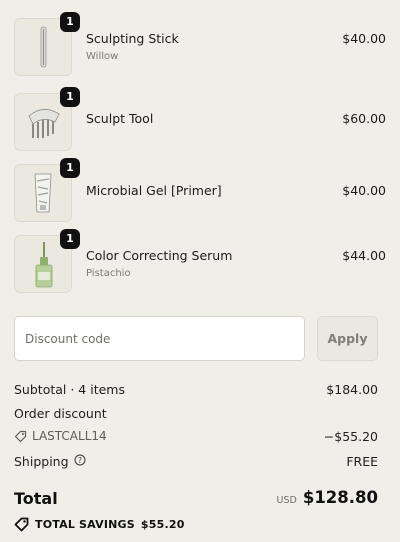 This screenshot has height=542, width=400. Describe the element at coordinates (200, 45) in the screenshot. I see `line-item: 1 Sculpting Stick Willow $40.00` at that location.